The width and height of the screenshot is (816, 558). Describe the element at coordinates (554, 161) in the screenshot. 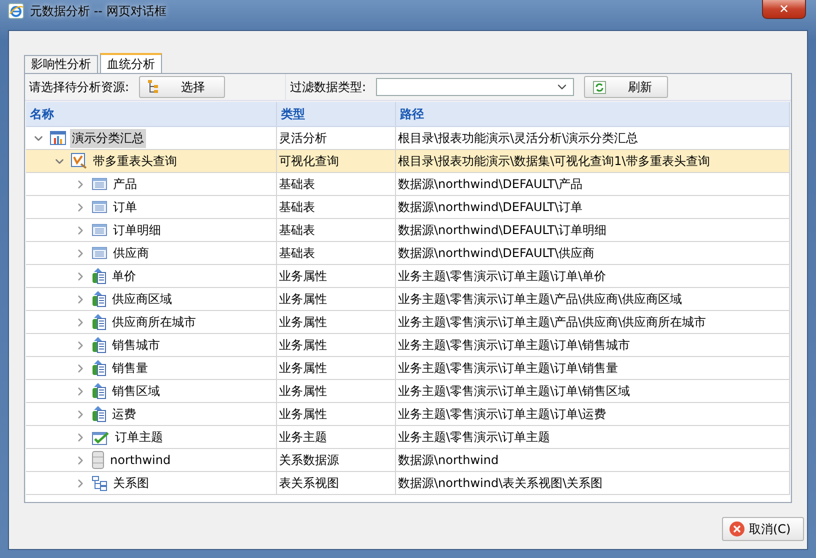

I see `path-text: 根目录\报表功能演示\数据集\可视化查询1\带多重表头查询` at that location.